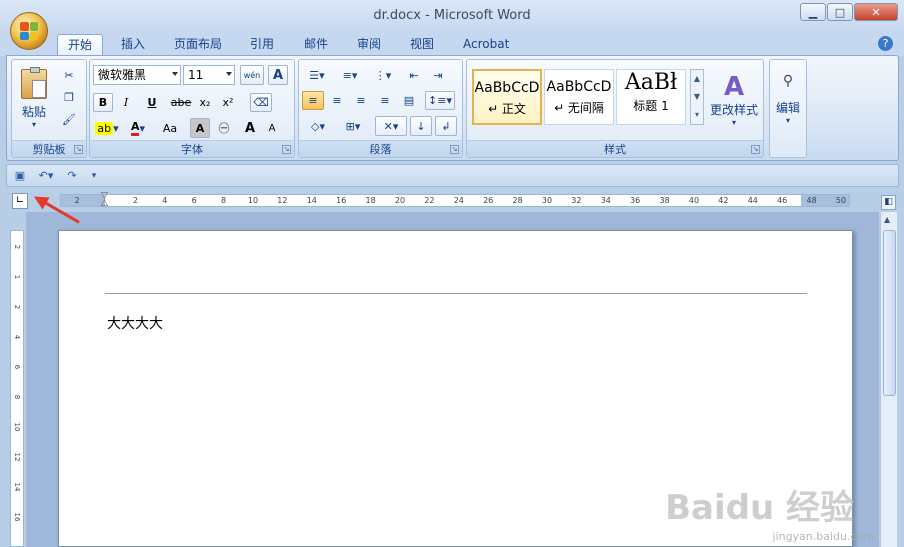 Image resolution: width=904 pixels, height=547 pixels. Describe the element at coordinates (454, 149) in the screenshot. I see `paragraph-launcher-icon: ↘` at that location.